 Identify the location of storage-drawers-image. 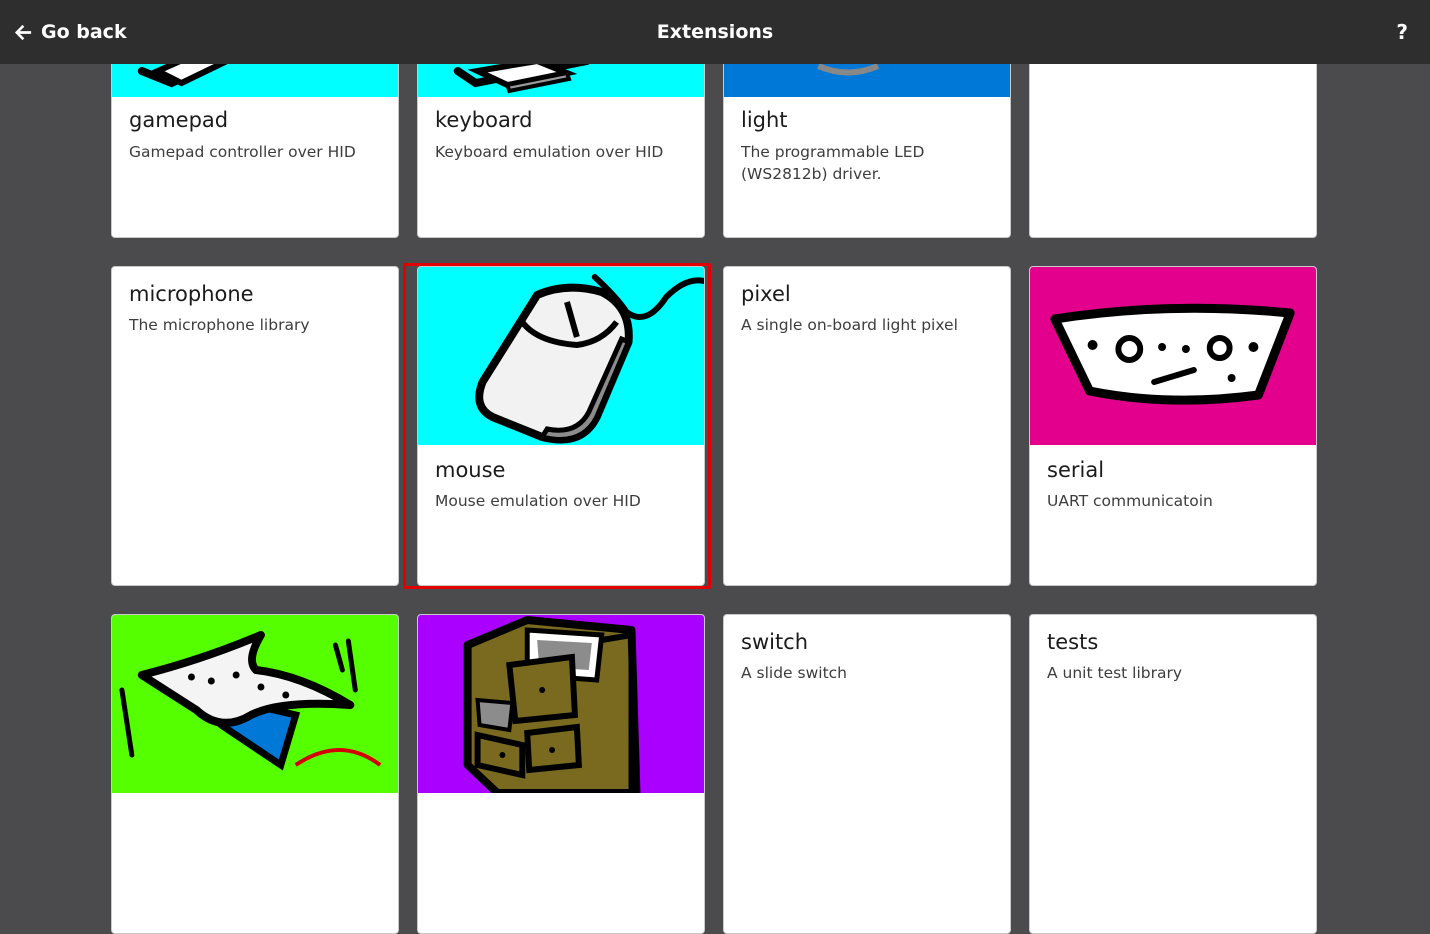
(561, 704).